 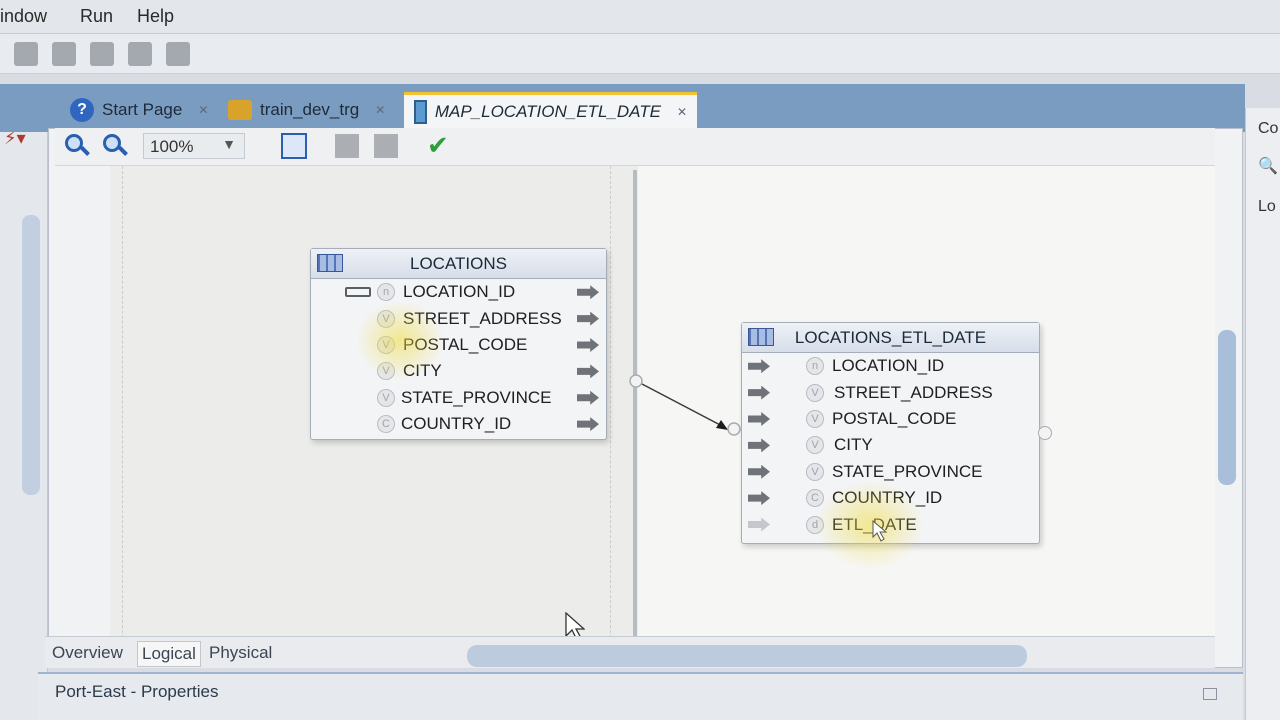 What do you see at coordinates (347, 146) in the screenshot?
I see `layout-icon` at bounding box center [347, 146].